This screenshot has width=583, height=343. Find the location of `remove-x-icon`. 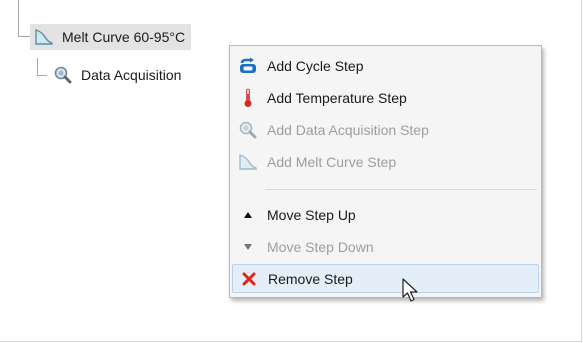

remove-x-icon is located at coordinates (249, 279).